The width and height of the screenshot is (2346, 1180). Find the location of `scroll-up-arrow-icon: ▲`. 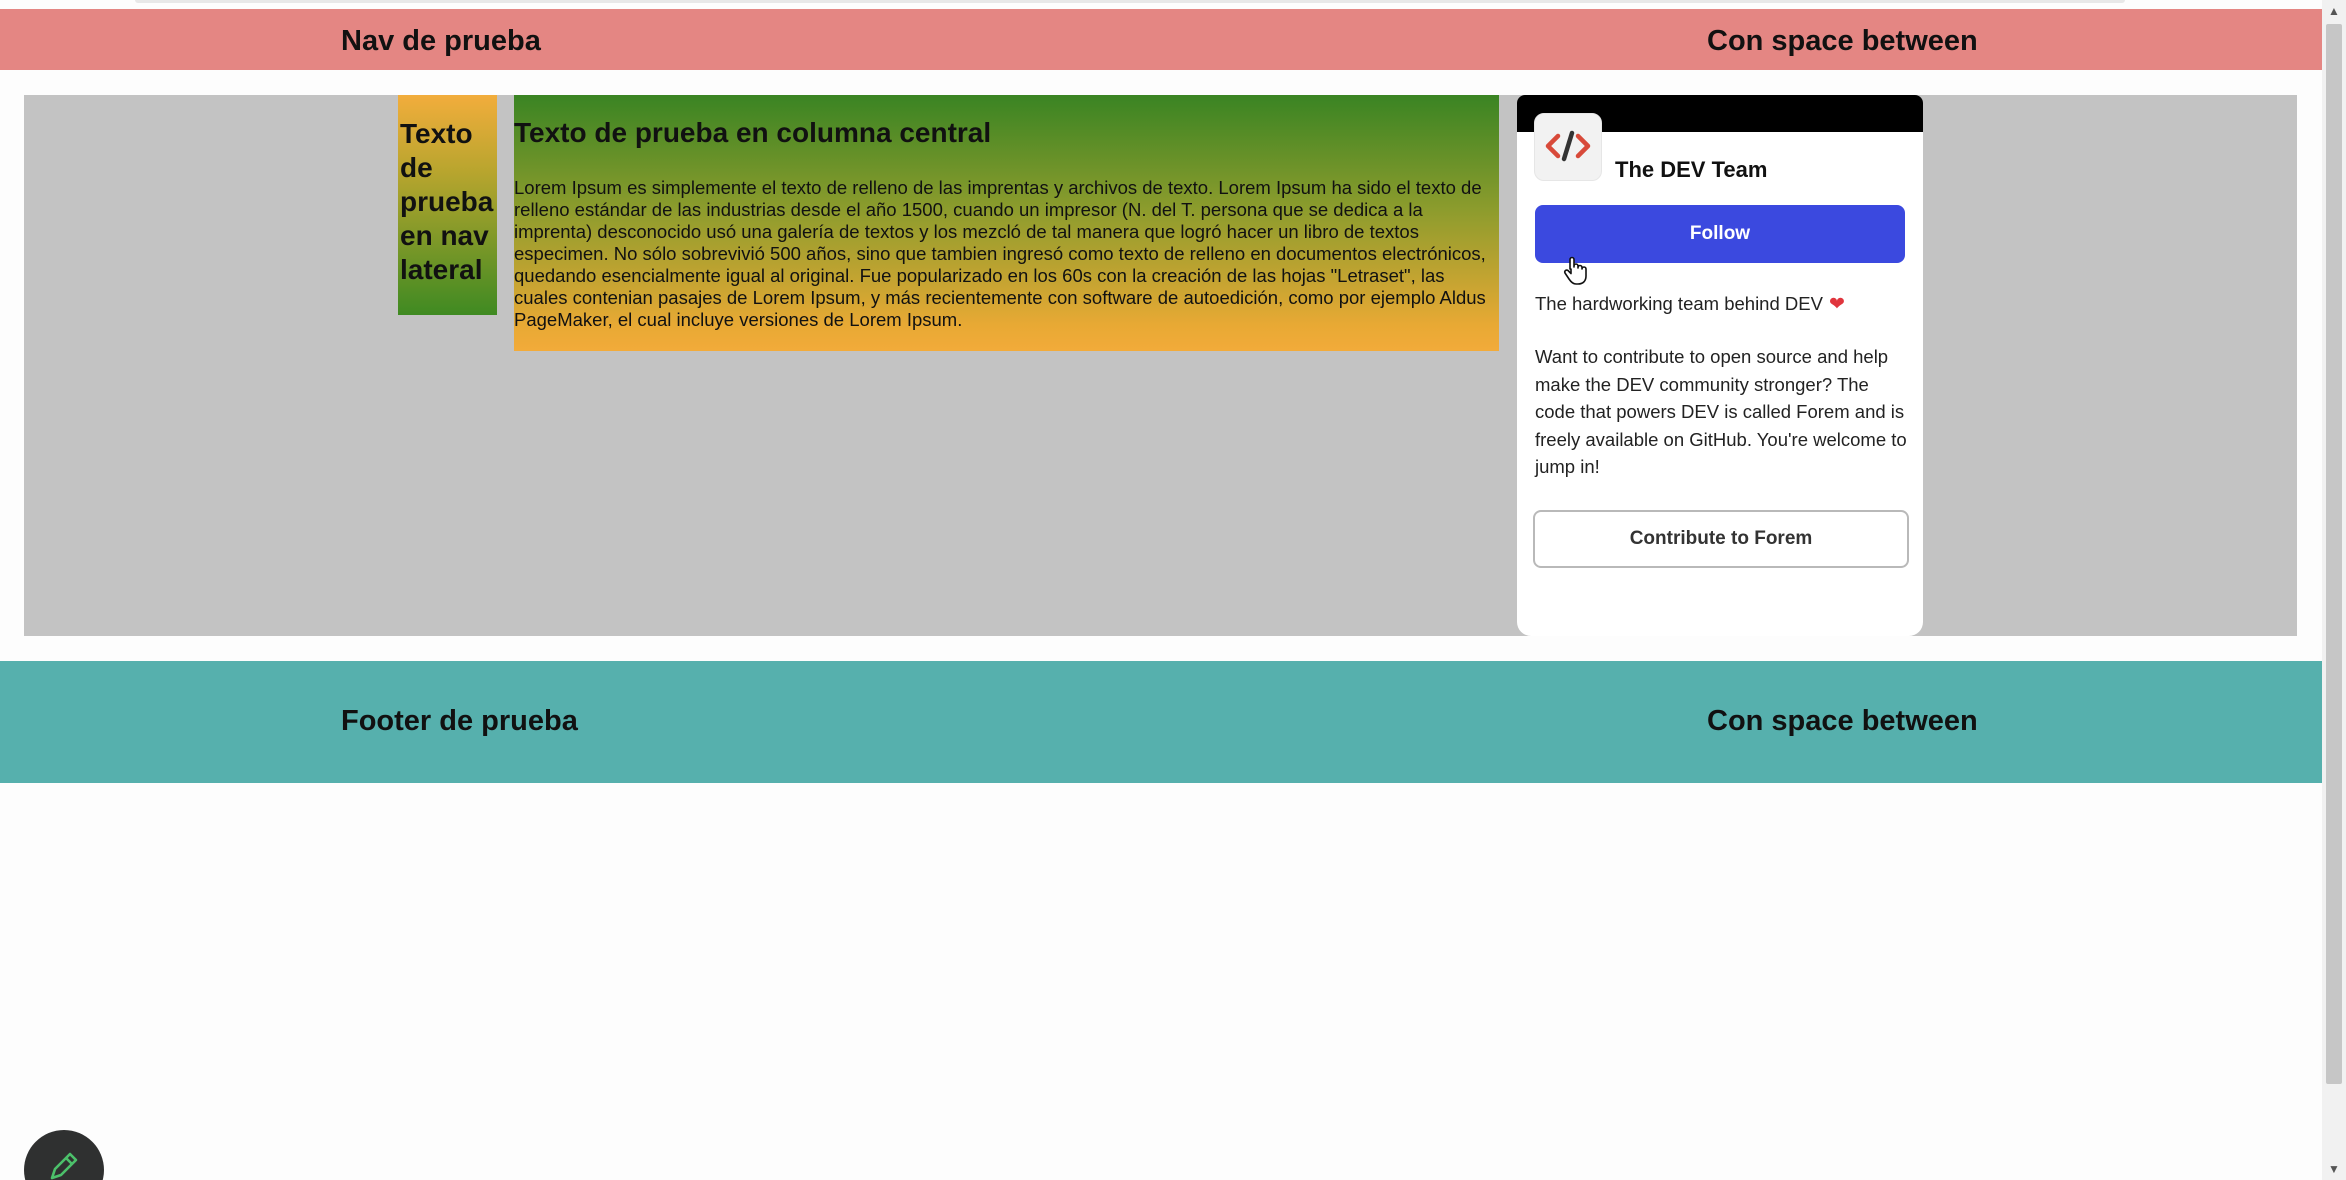

scroll-up-arrow-icon: ▲ is located at coordinates (2334, 11).